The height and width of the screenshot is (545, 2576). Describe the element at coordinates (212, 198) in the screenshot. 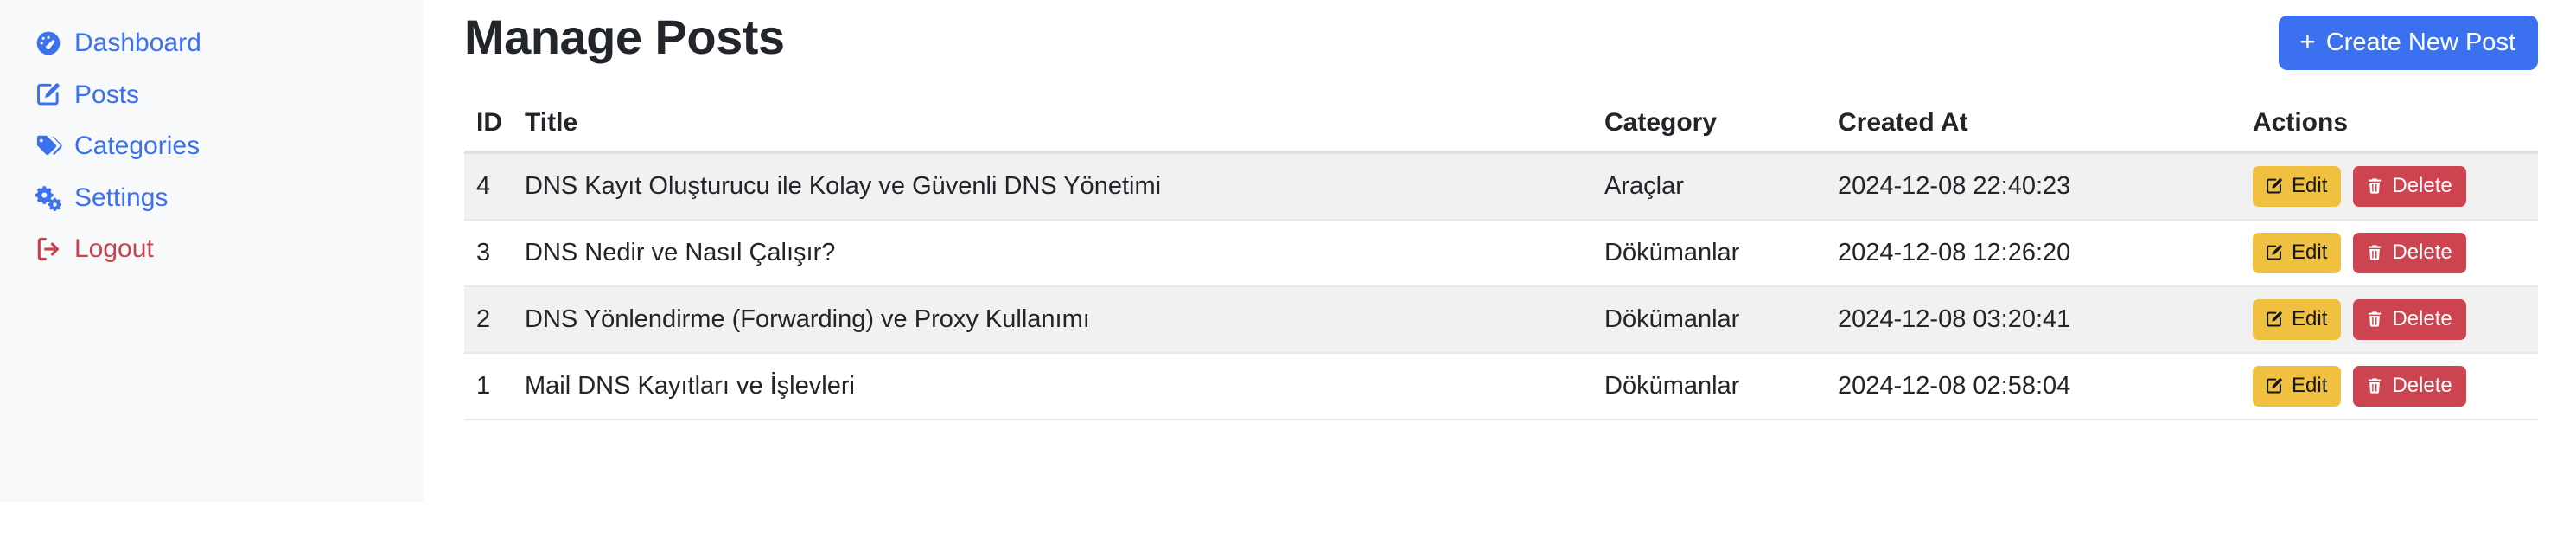

I see `sidebar-item-settings: Settings` at that location.